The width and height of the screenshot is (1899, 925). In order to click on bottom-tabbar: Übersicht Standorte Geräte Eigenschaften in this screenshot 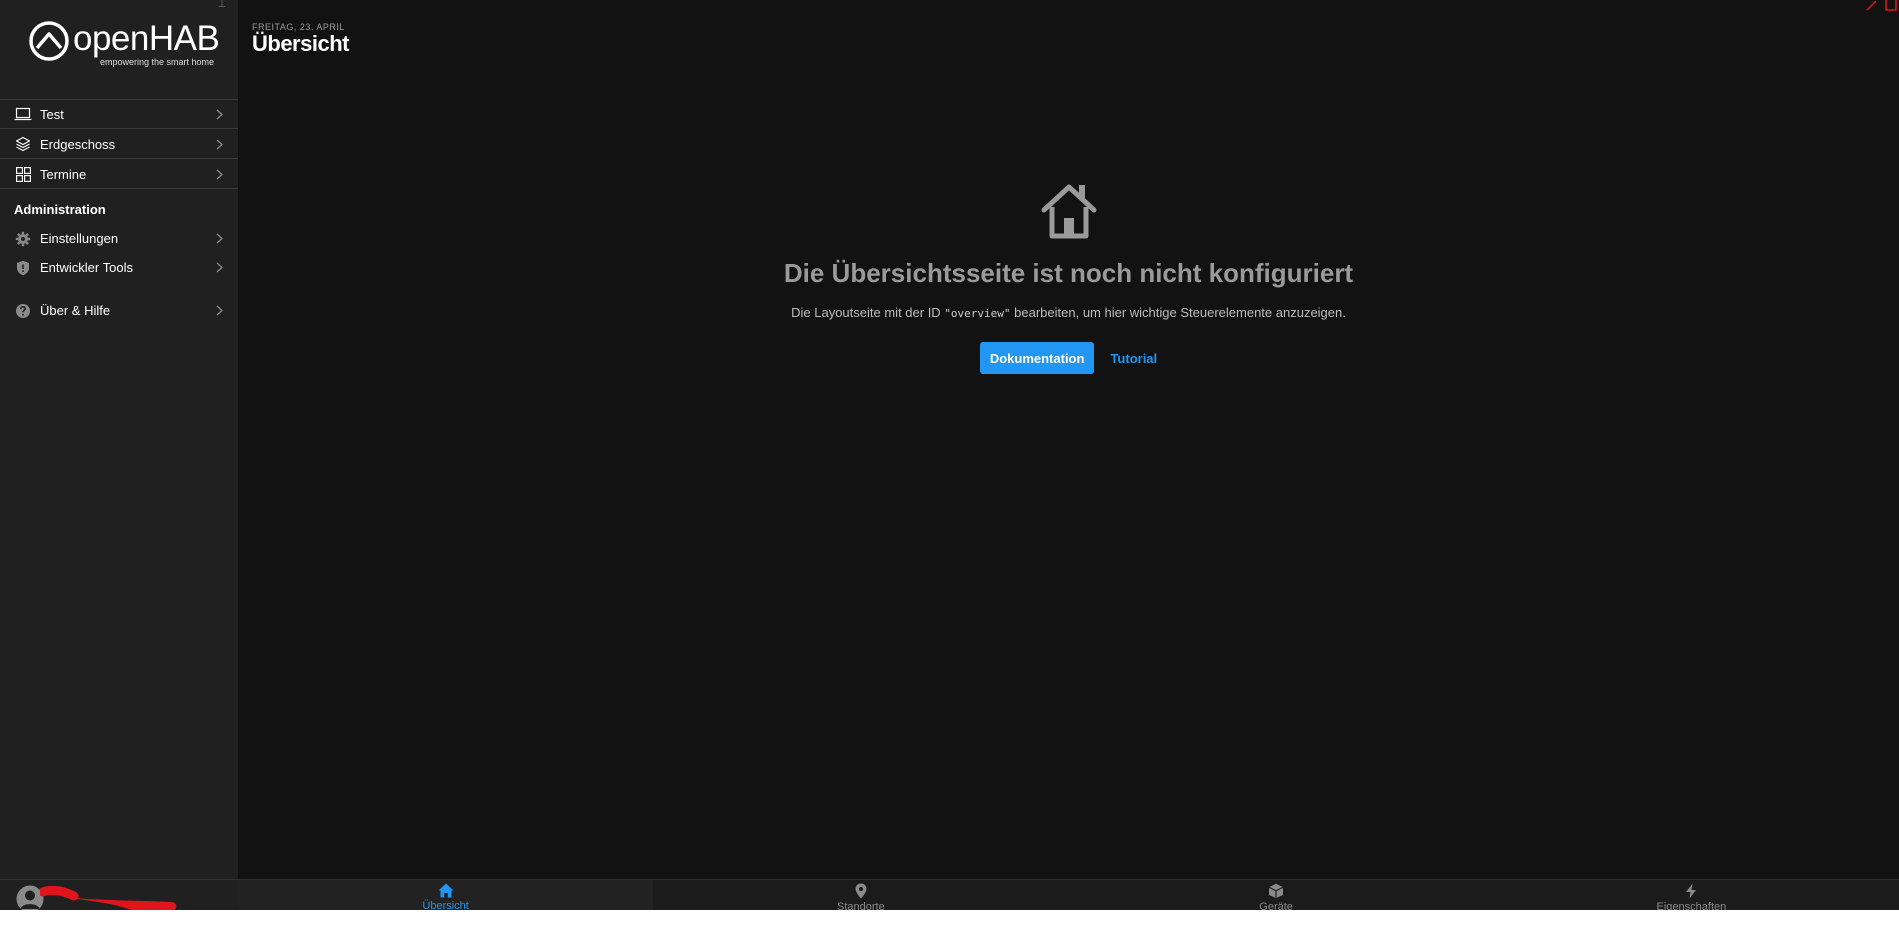, I will do `click(1068, 896)`.